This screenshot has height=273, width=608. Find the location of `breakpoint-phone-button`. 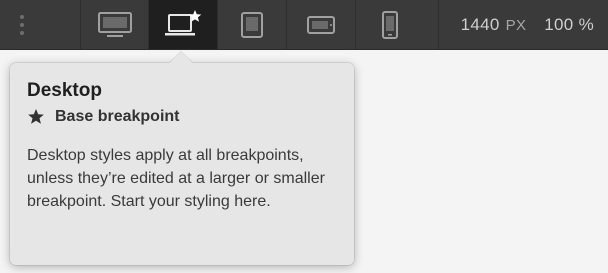

breakpoint-phone-button is located at coordinates (389, 24).